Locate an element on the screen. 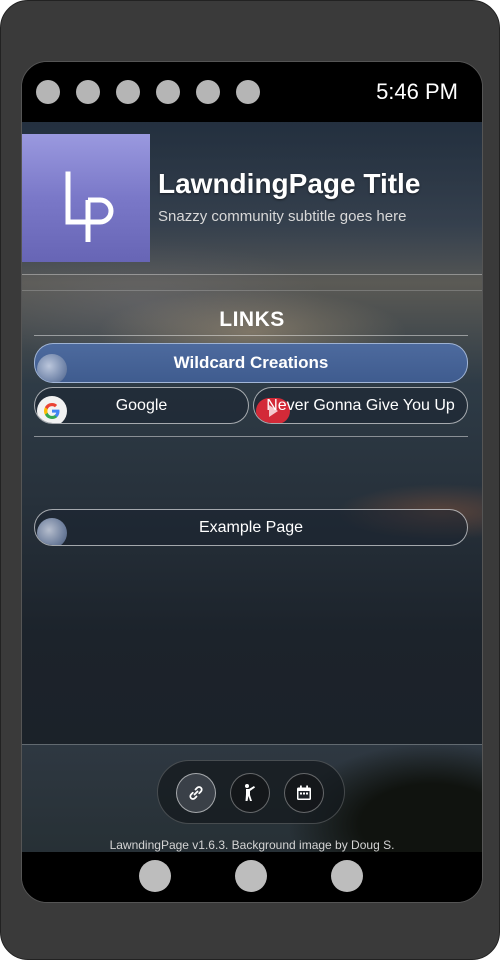  link-label: Wildcard Creations is located at coordinates (251, 362).